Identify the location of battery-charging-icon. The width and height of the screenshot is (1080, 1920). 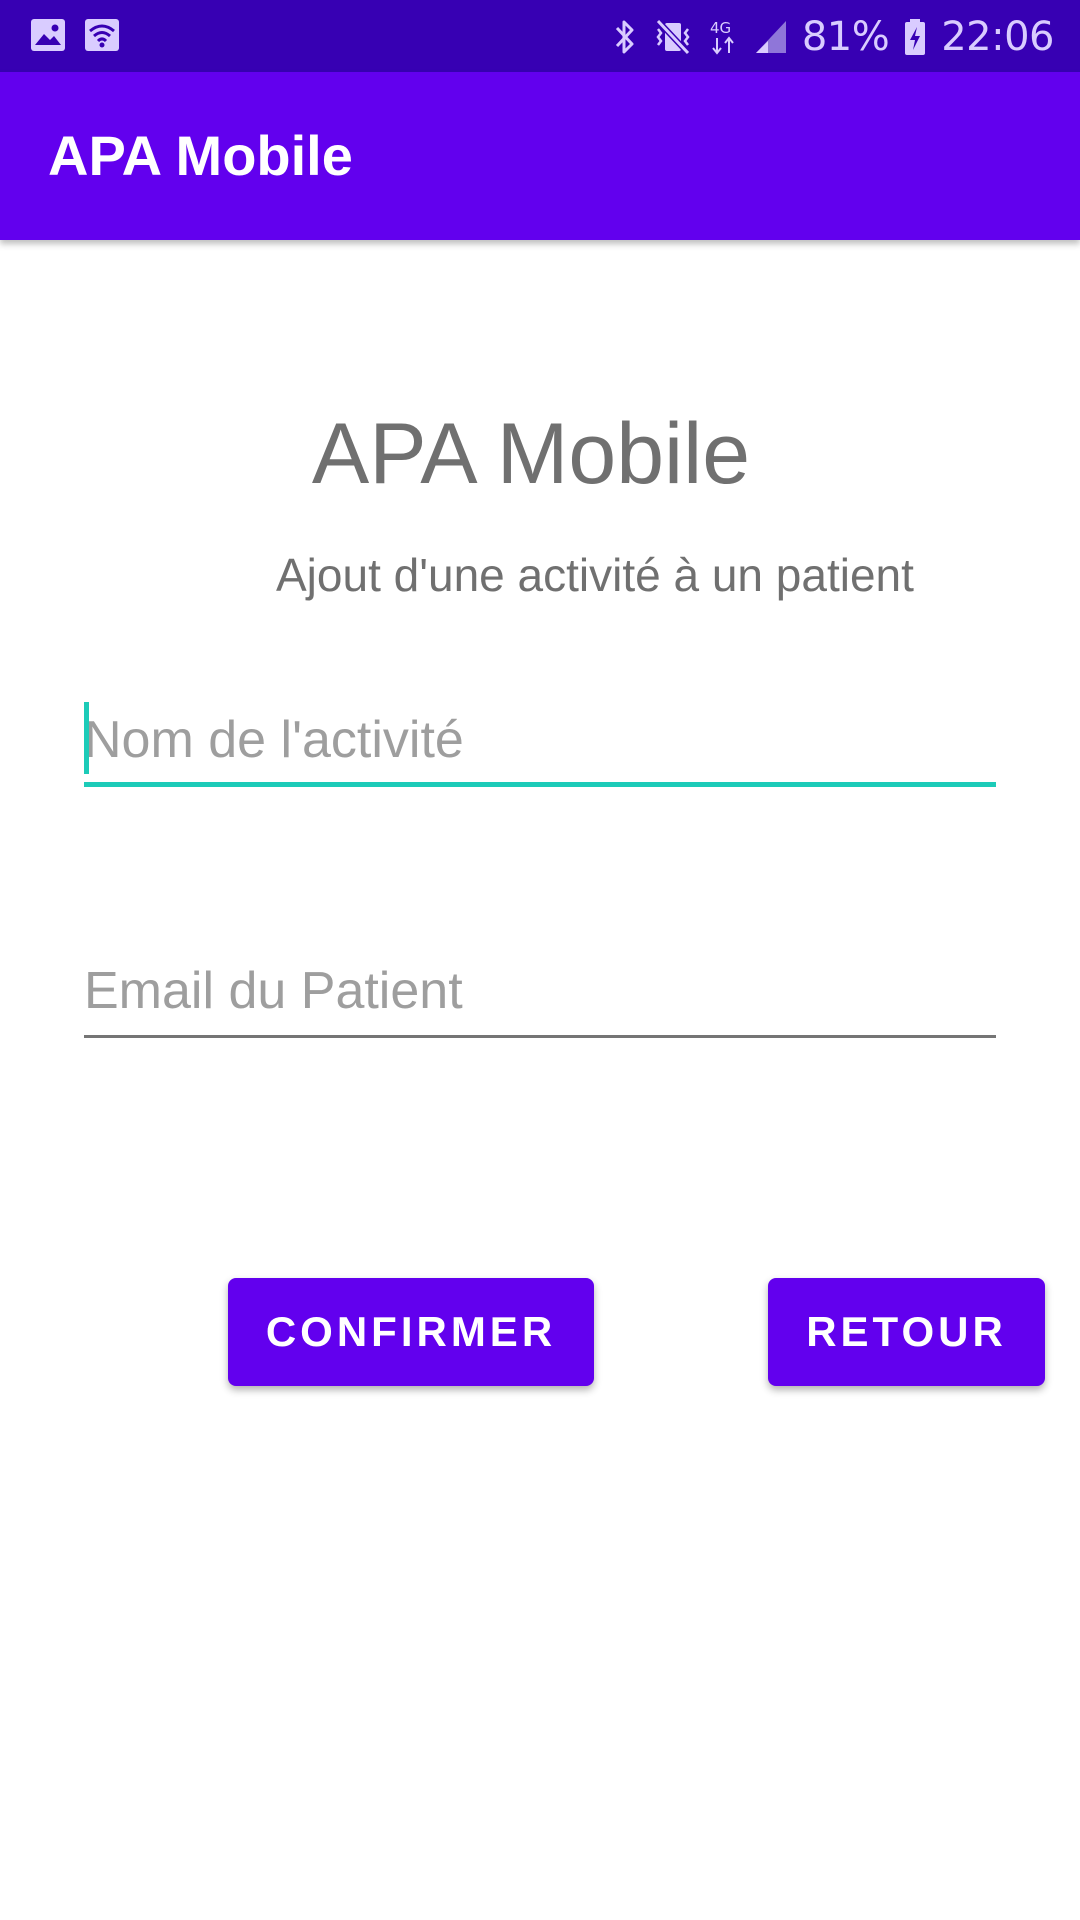
(915, 37).